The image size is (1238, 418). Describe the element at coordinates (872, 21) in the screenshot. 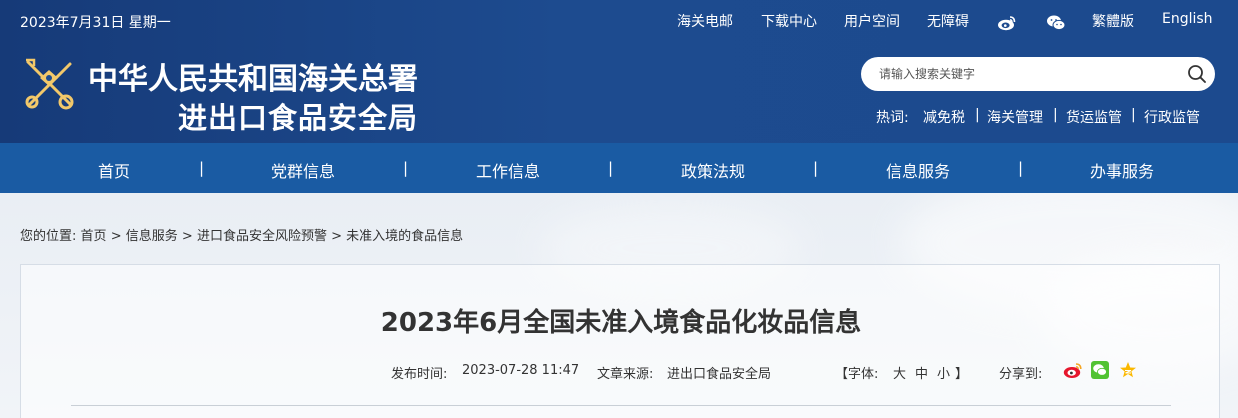

I see `top-link-user-space: 用户空间` at that location.